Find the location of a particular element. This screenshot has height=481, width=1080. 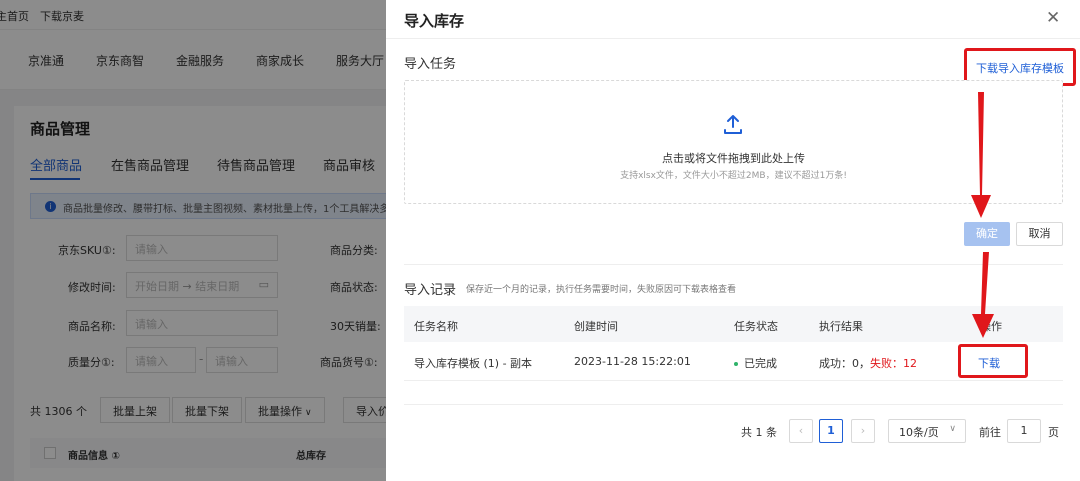

pagination-next-button: › is located at coordinates (863, 431).